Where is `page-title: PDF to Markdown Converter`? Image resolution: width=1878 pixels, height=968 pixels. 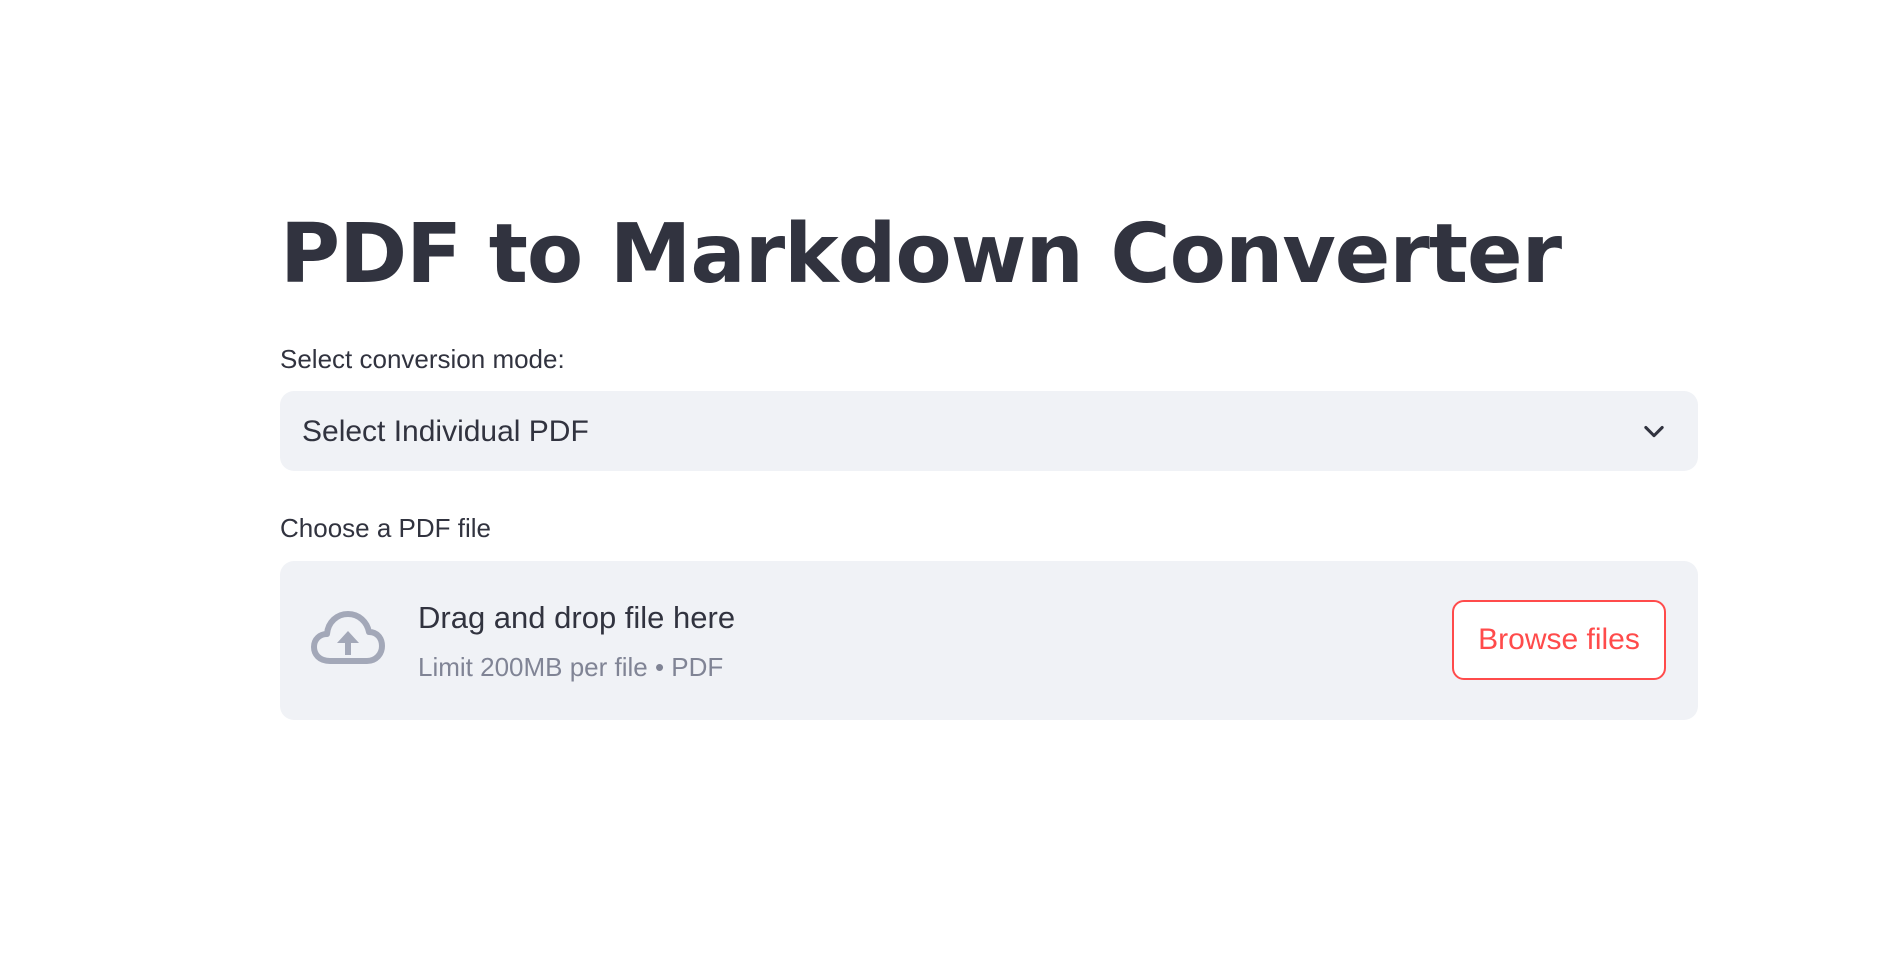 page-title: PDF to Markdown Converter is located at coordinates (921, 254).